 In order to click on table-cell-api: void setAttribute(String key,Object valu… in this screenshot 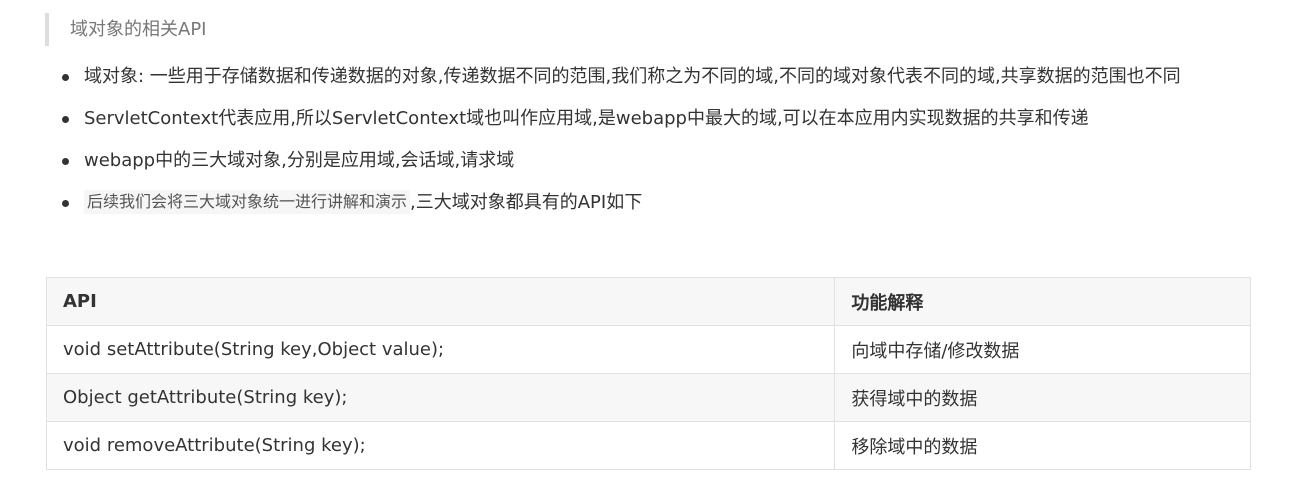, I will do `click(440, 349)`.